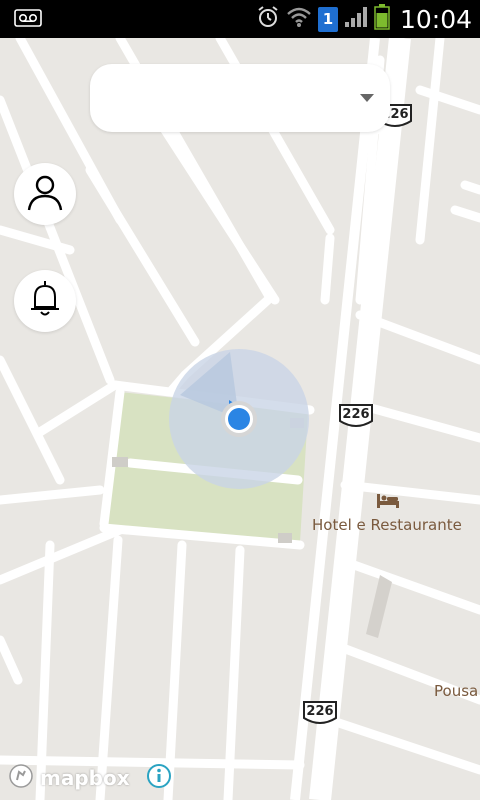 The width and height of the screenshot is (480, 800). I want to click on voicemail-icon, so click(28, 20).